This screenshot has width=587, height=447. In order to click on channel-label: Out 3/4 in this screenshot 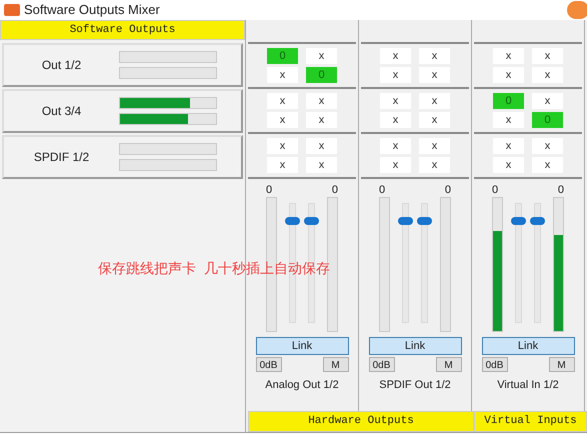, I will do `click(61, 111)`.